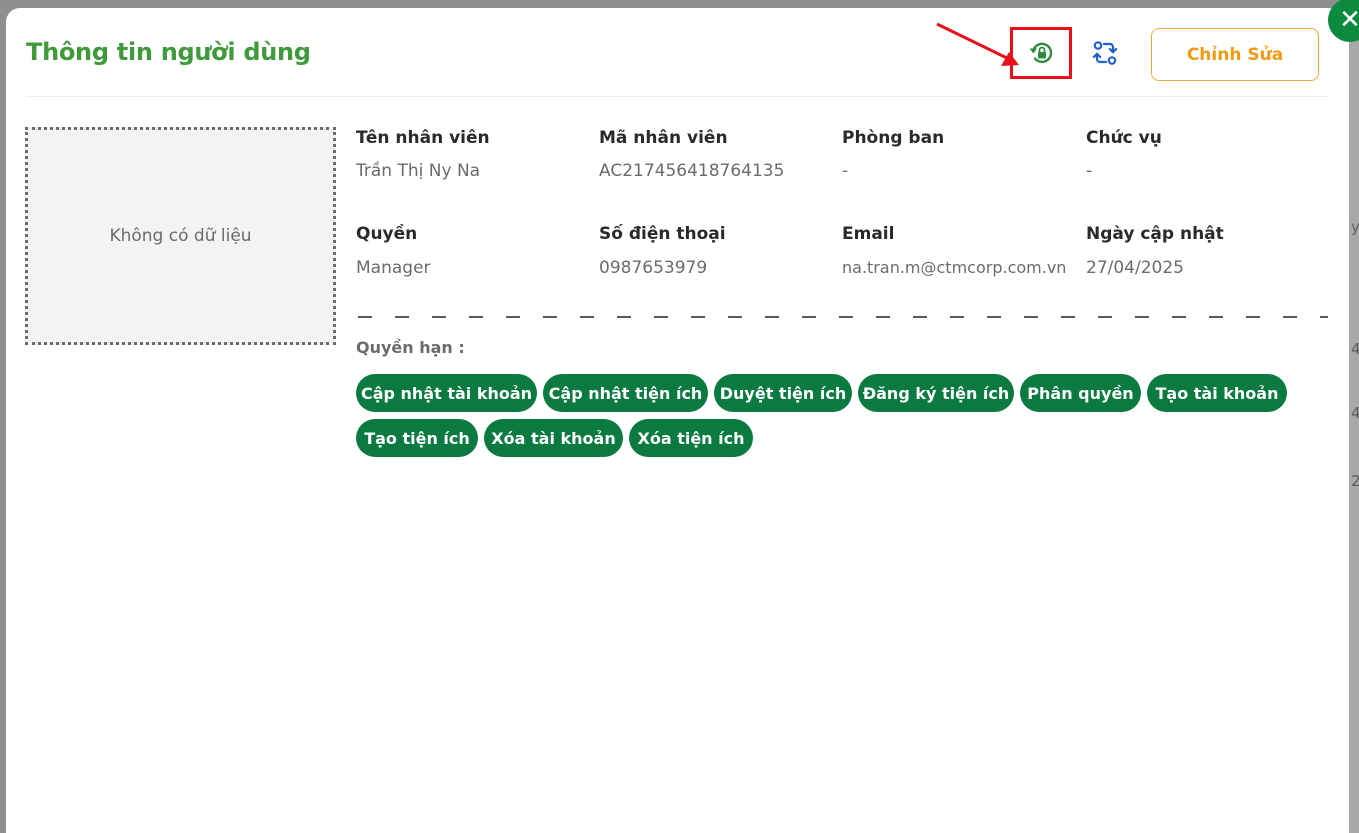 The width and height of the screenshot is (1359, 833). I want to click on email-label: Email, so click(868, 234).